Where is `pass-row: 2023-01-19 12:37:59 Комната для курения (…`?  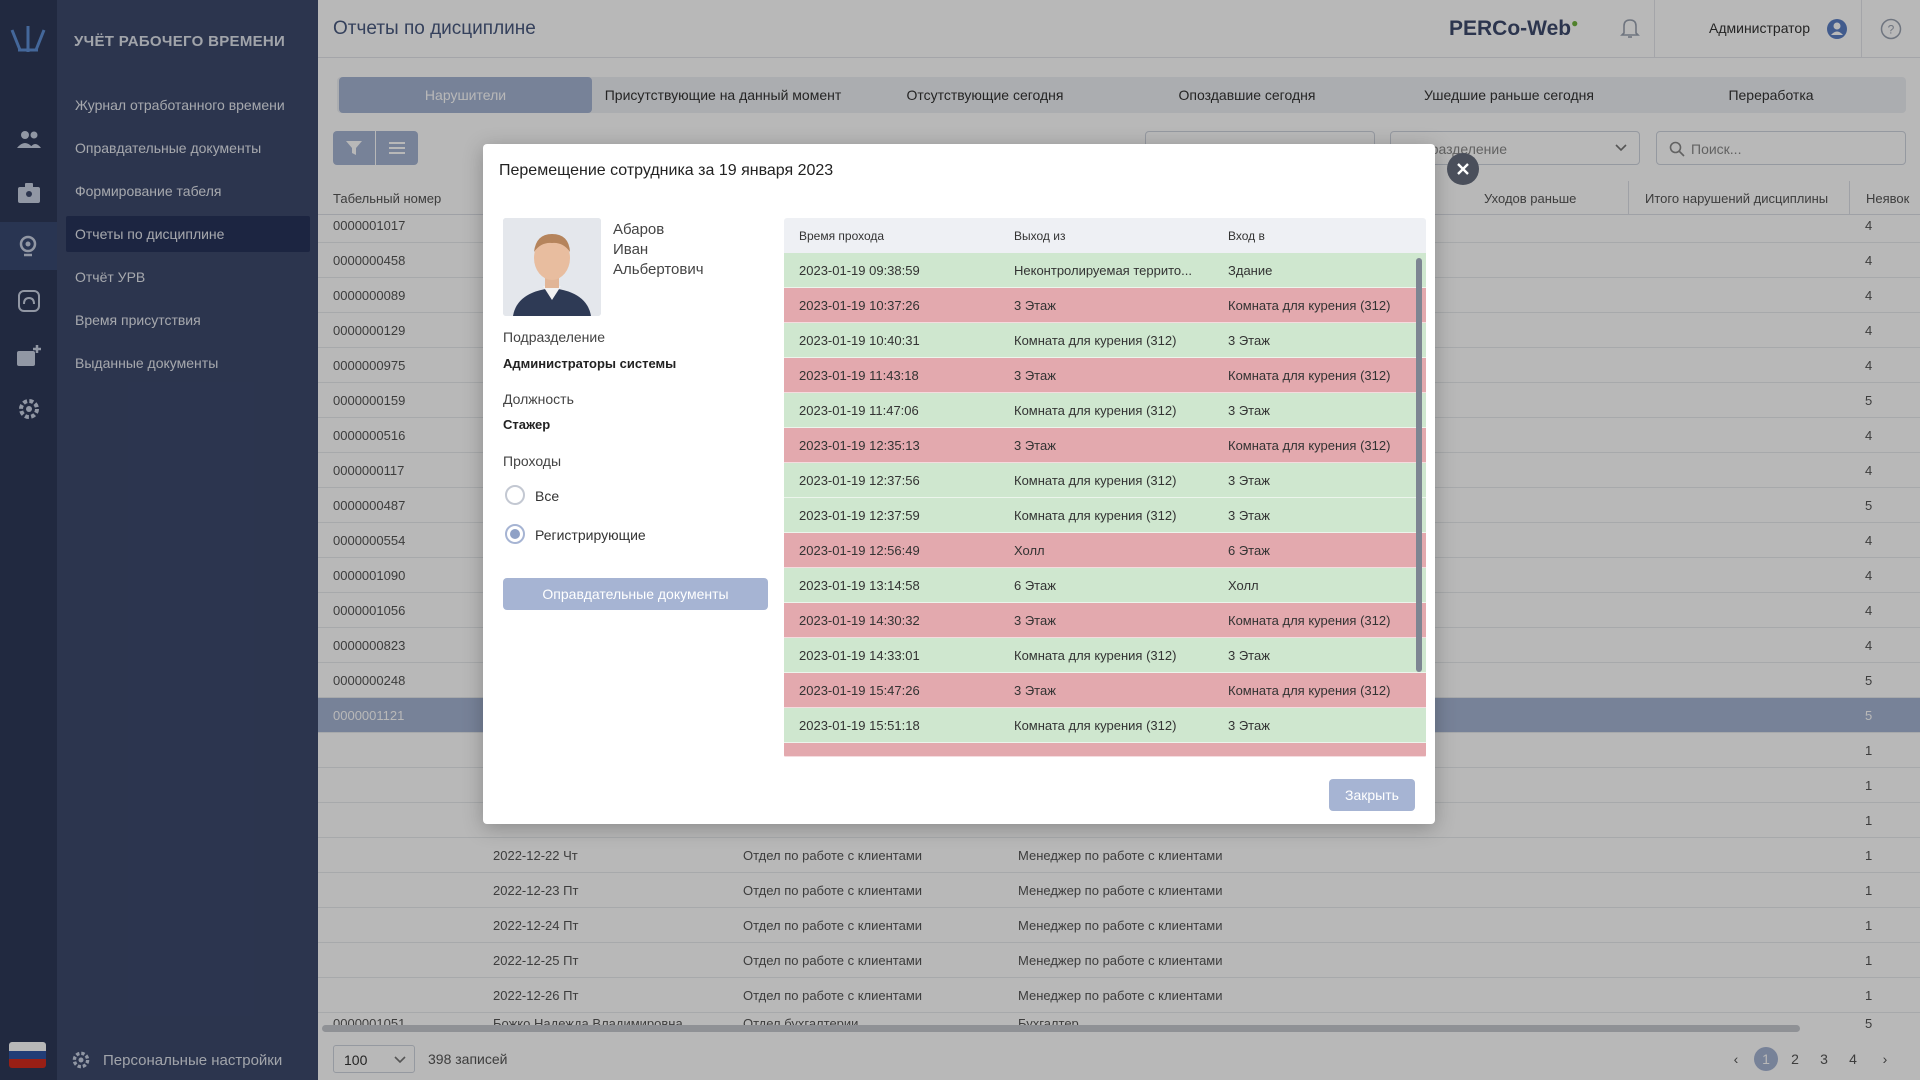 pass-row: 2023-01-19 12:37:59 Комната для курения (… is located at coordinates (1105, 515).